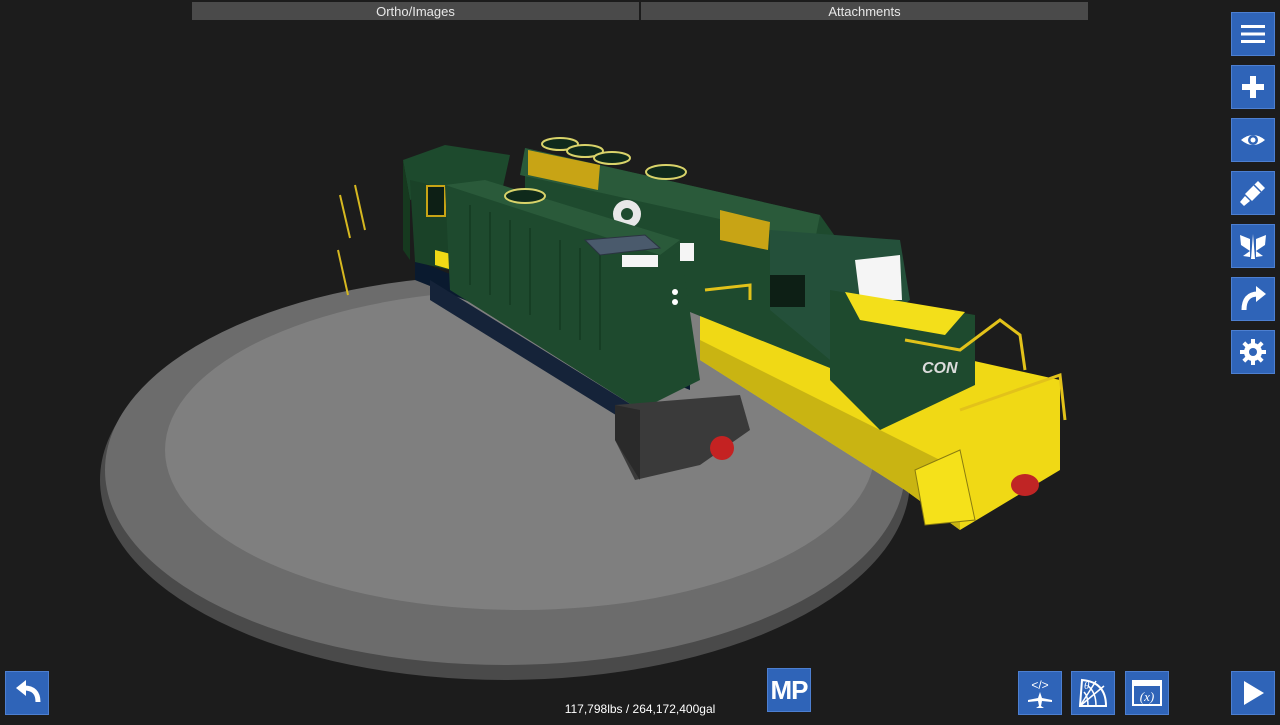 This screenshot has width=1280, height=725. I want to click on symmetry-wings-icon, so click(1253, 246).